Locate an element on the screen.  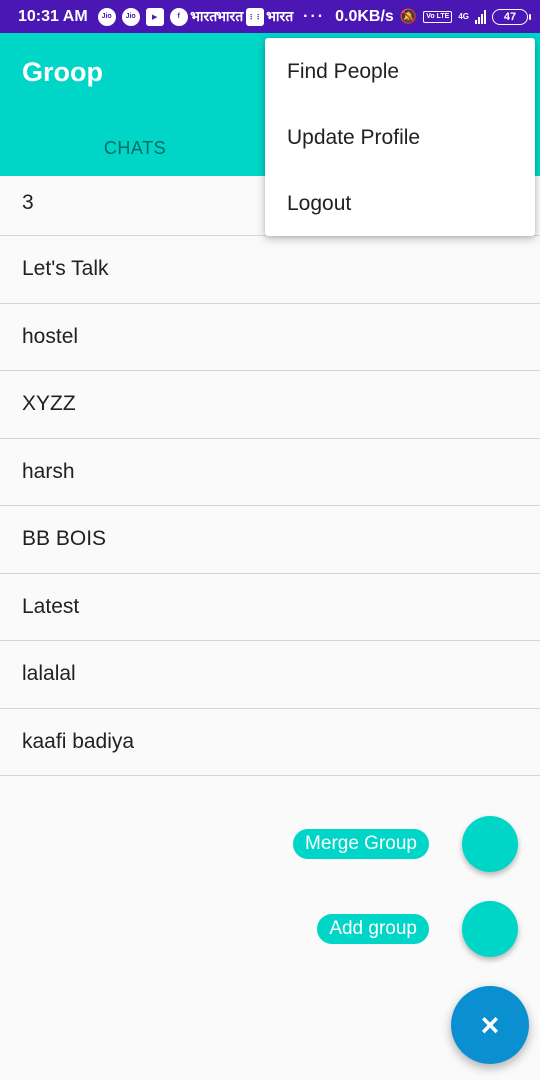
status-left: 10:31 AM Jio Jio ▶ f भारत भारत ⋮⋮ भारत is located at coordinates (156, 16).